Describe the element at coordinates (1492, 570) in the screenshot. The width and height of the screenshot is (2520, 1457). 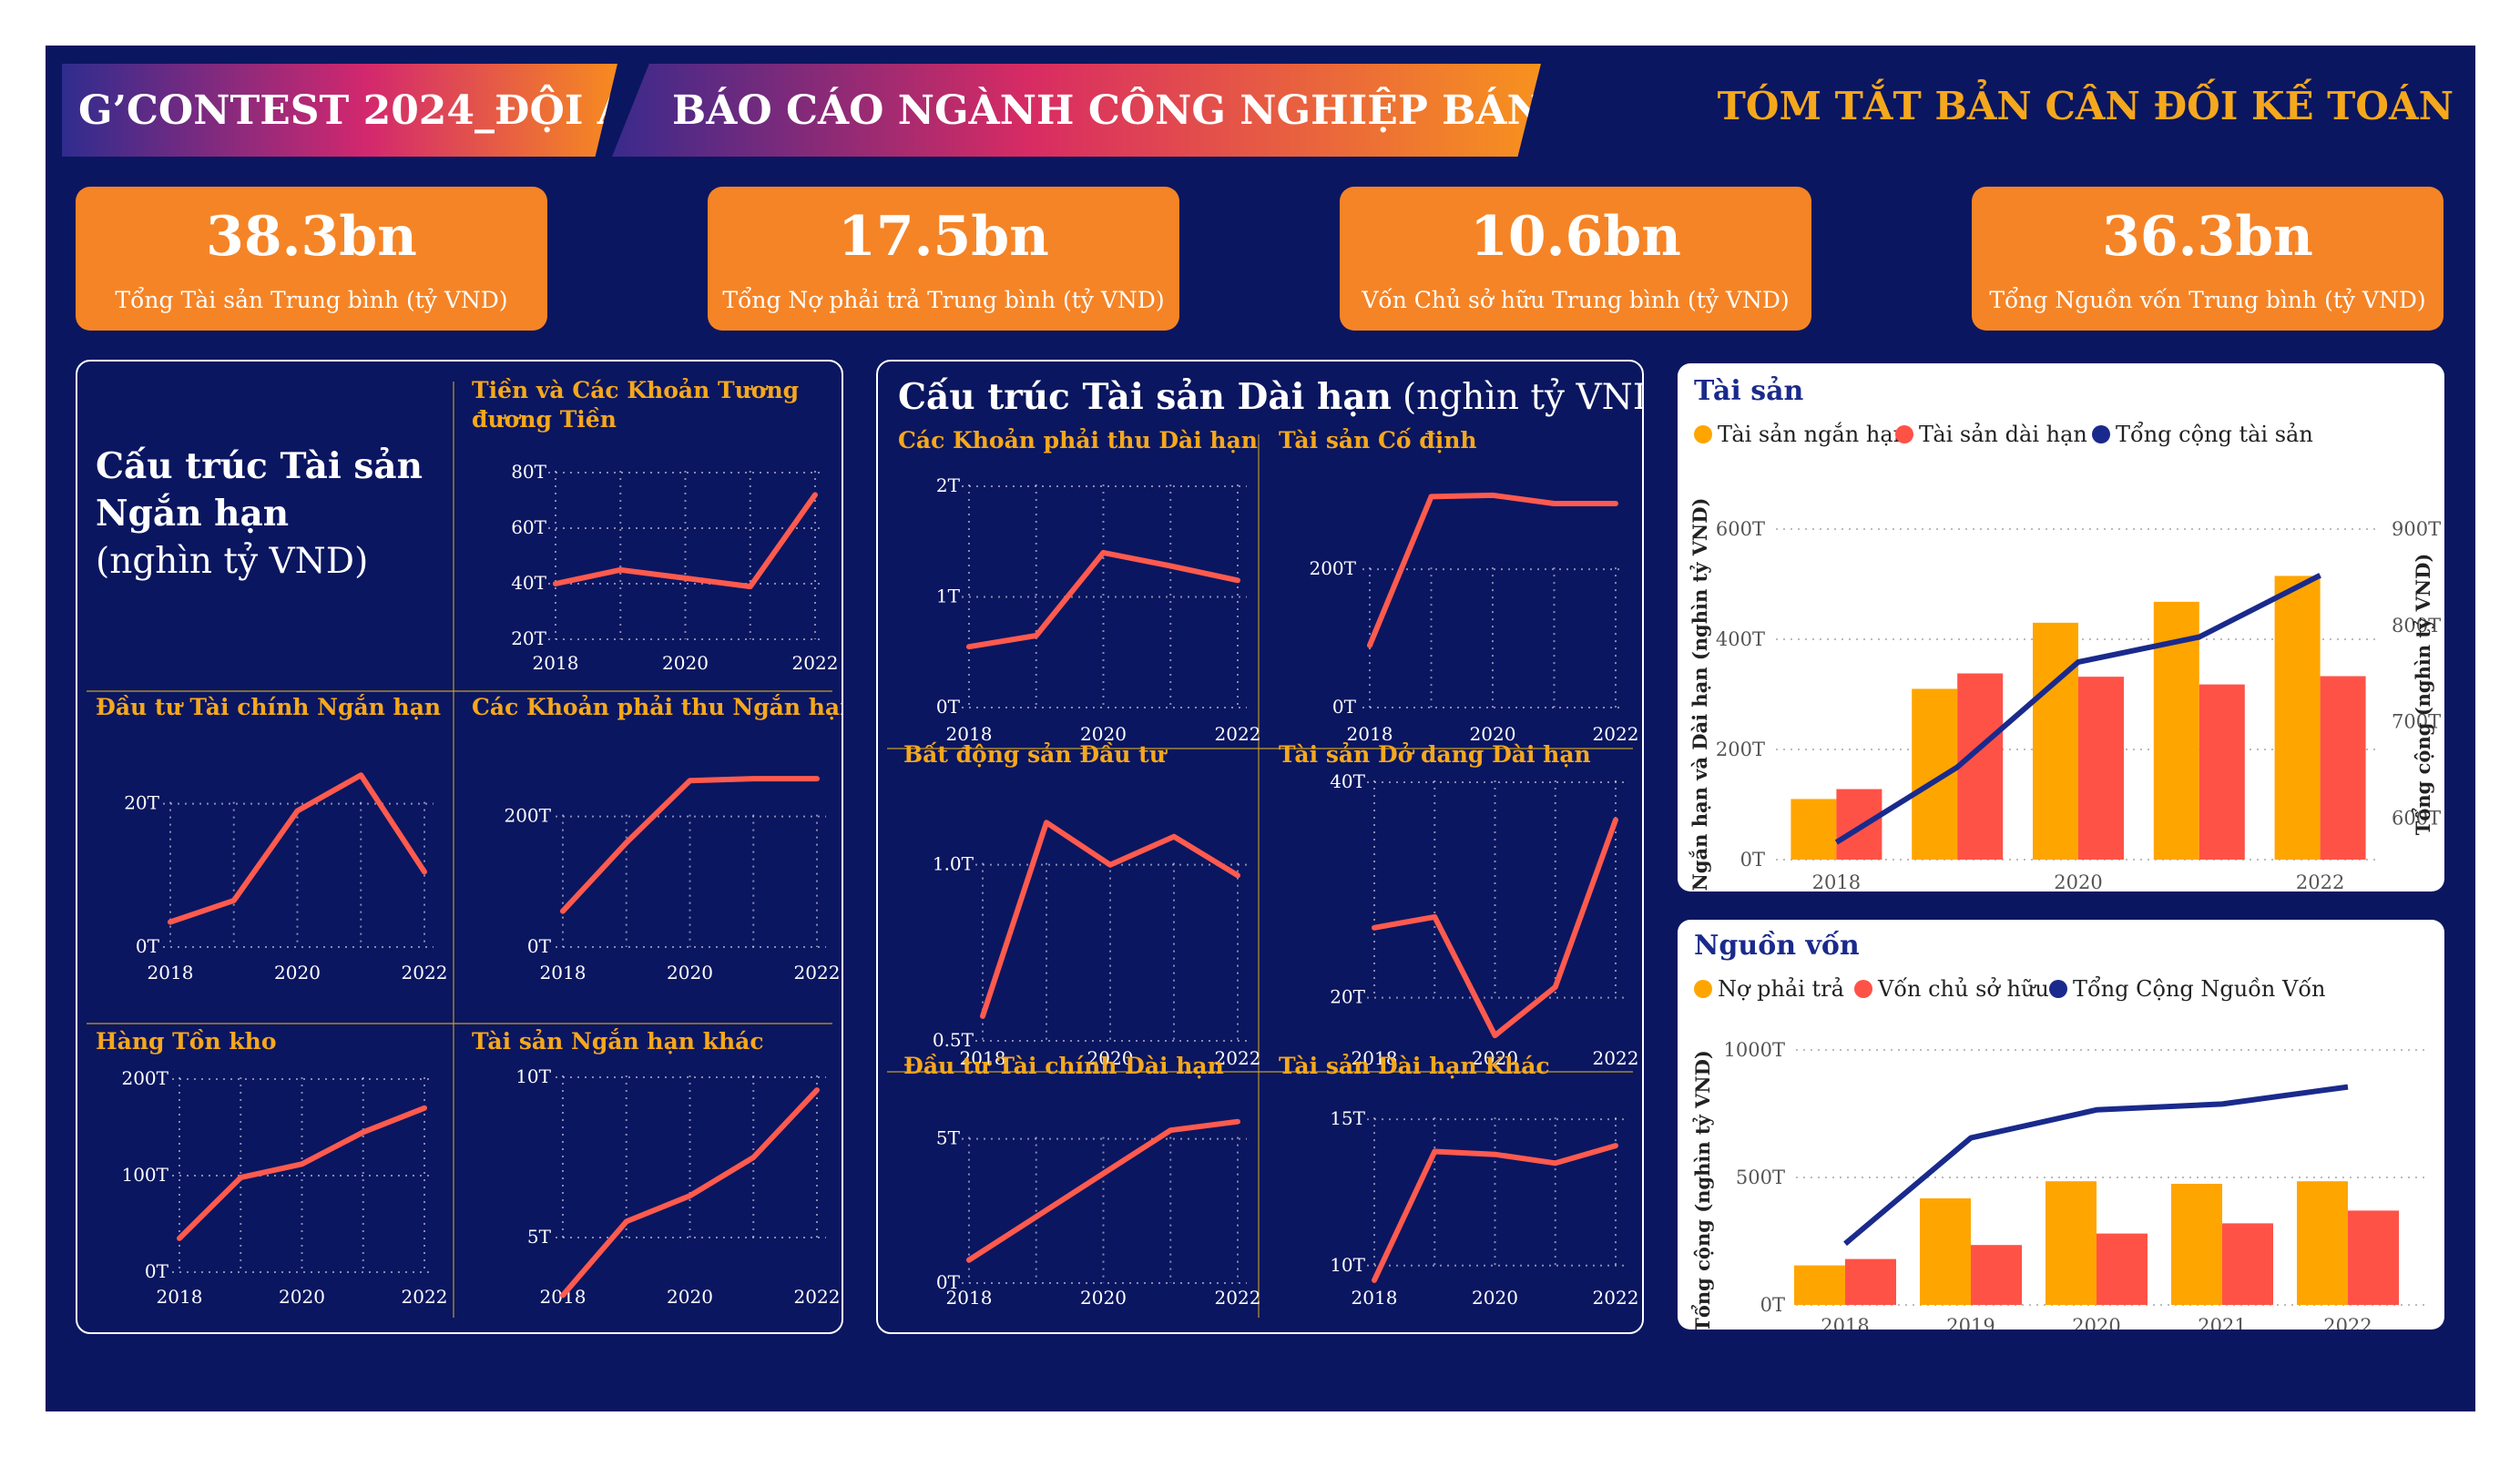
I see `series-line` at that location.